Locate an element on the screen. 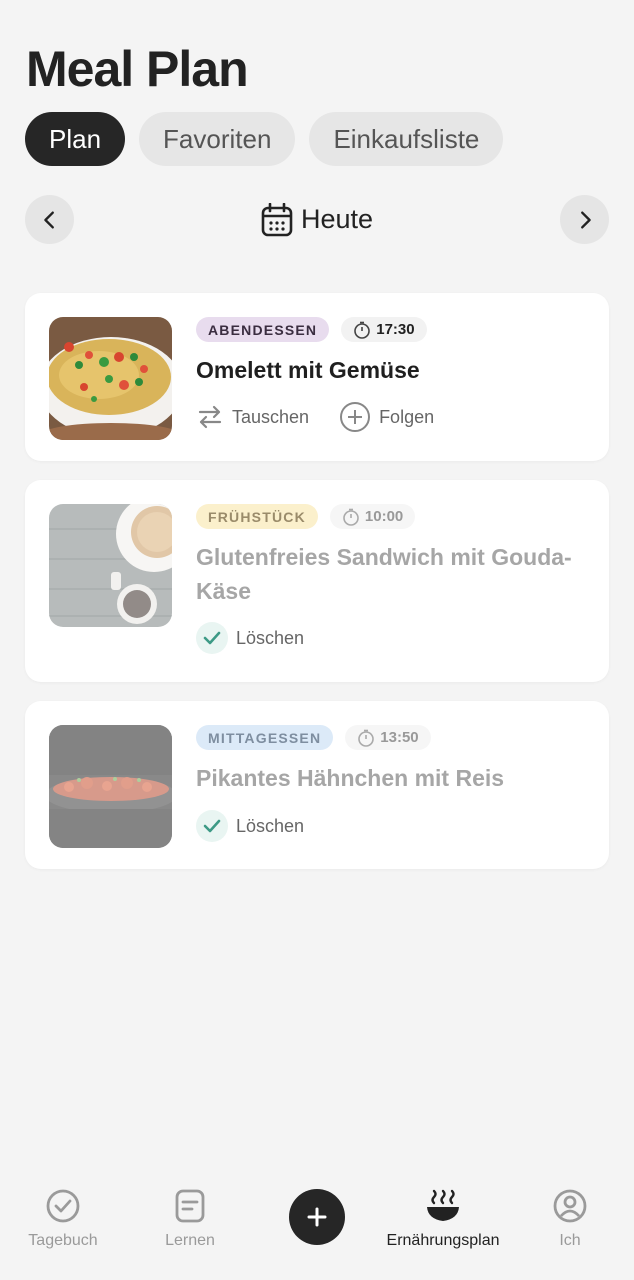  tab-einkaufsliste: Einkaufsliste is located at coordinates (406, 139).